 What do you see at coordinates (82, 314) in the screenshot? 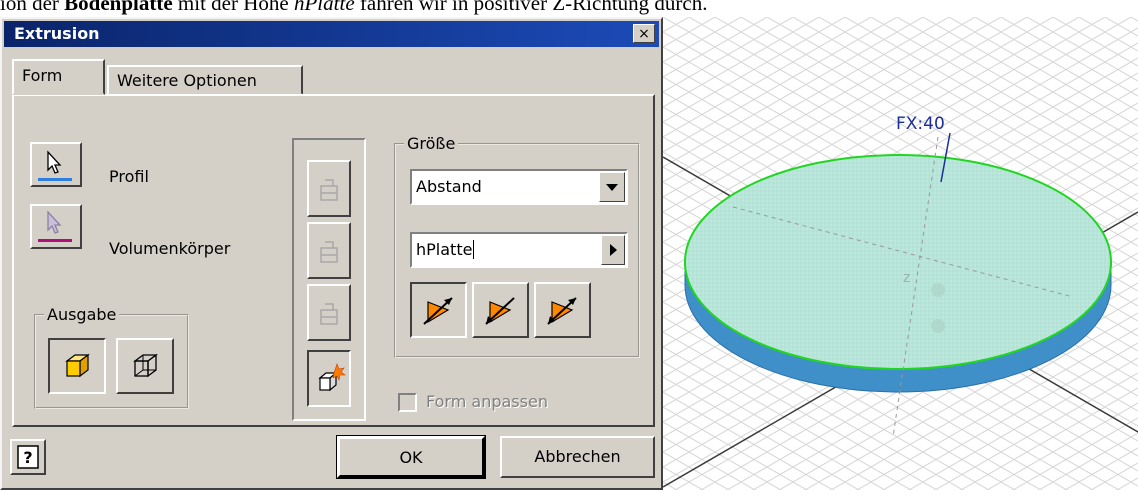
I see `output-group-title: Ausgabe` at bounding box center [82, 314].